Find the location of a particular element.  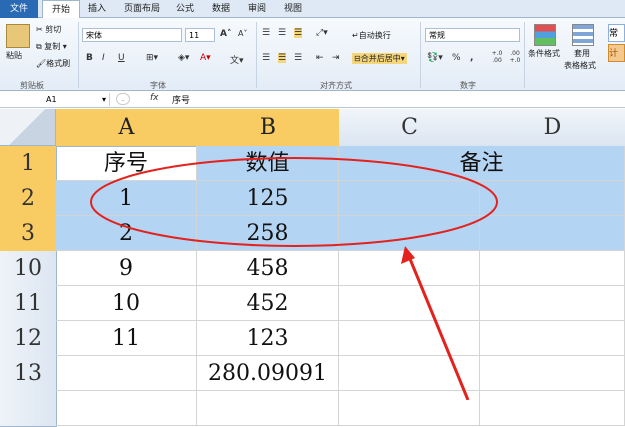

merge-icon: ⊟ is located at coordinates (357, 58).